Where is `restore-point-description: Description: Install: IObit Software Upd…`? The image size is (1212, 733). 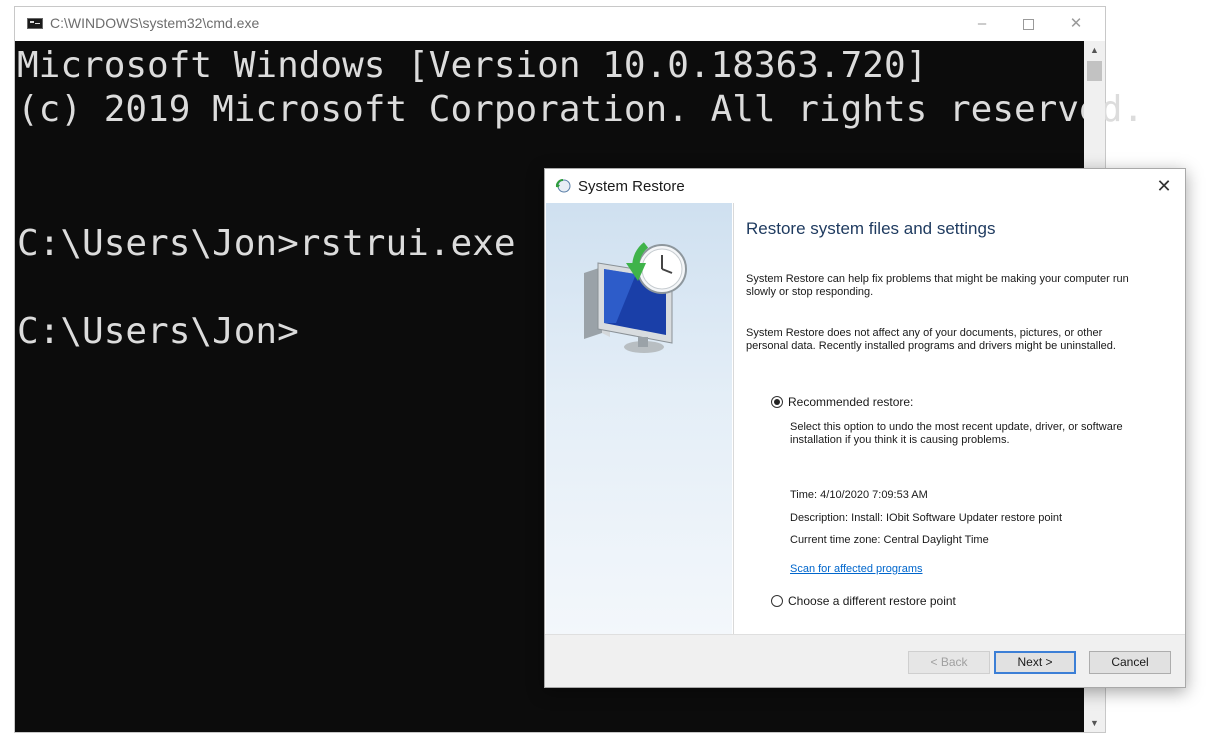
restore-point-description: Description: Install: IObit Software Upd… is located at coordinates (926, 518).